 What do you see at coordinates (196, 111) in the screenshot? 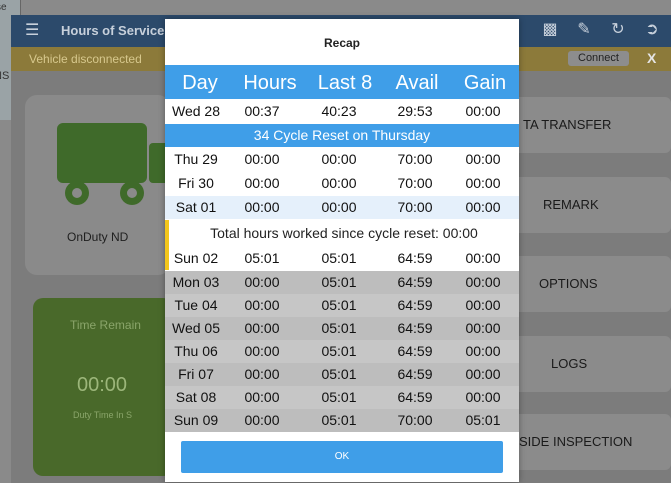
I see `cell-day: Wed 28` at bounding box center [196, 111].